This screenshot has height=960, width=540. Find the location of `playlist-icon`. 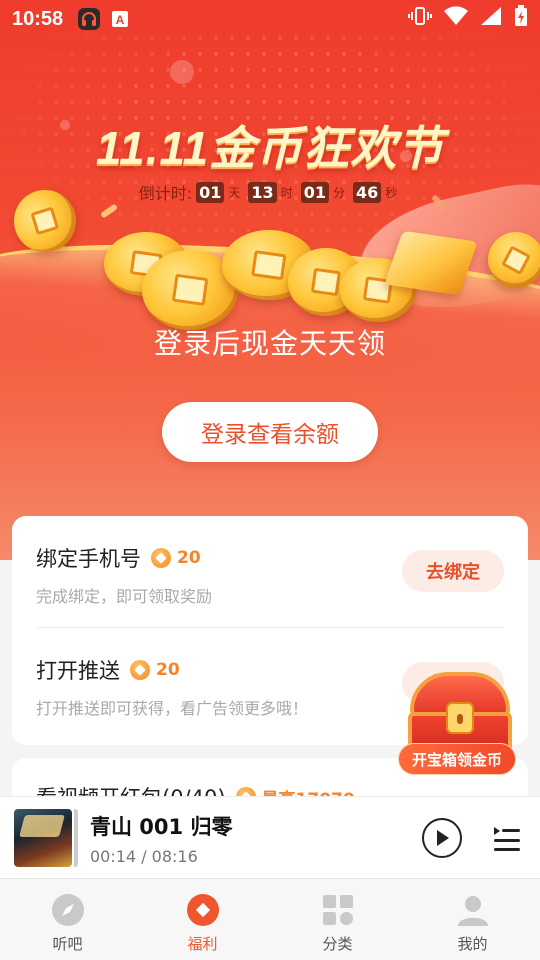

playlist-icon is located at coordinates (507, 839).